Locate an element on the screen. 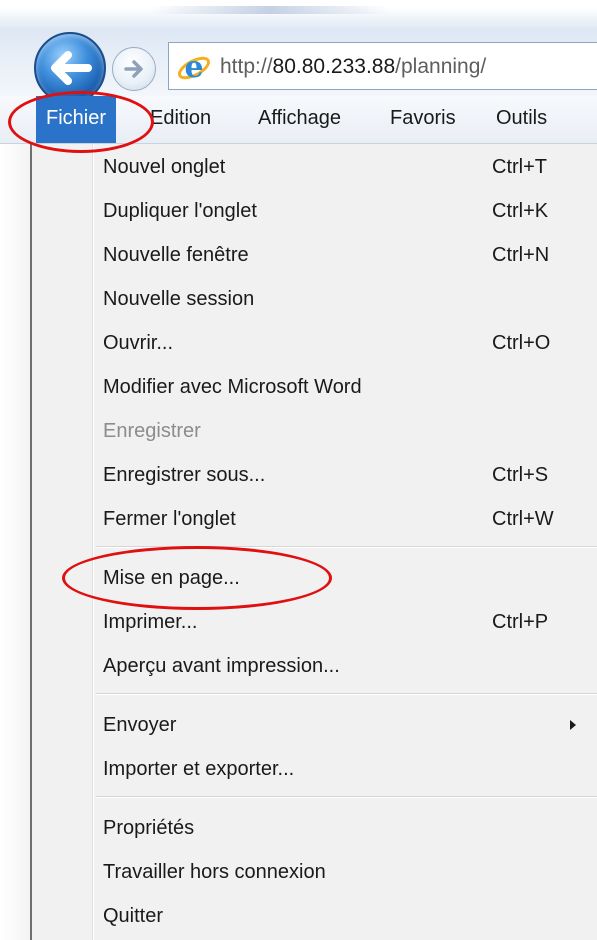  url-path: /planning/ is located at coordinates (441, 66).